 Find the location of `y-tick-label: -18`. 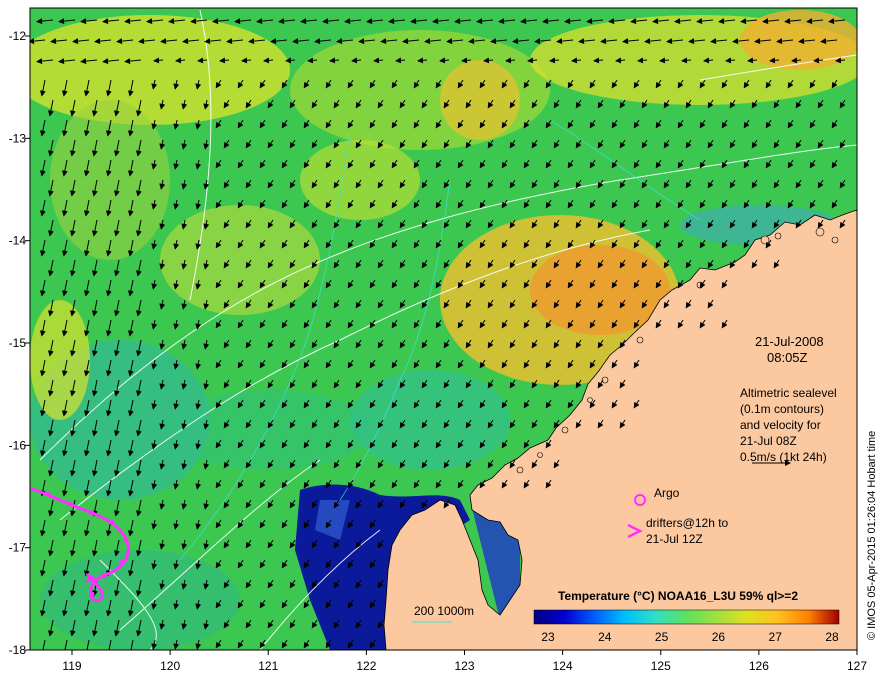

y-tick-label: -18 is located at coordinates (18, 650).